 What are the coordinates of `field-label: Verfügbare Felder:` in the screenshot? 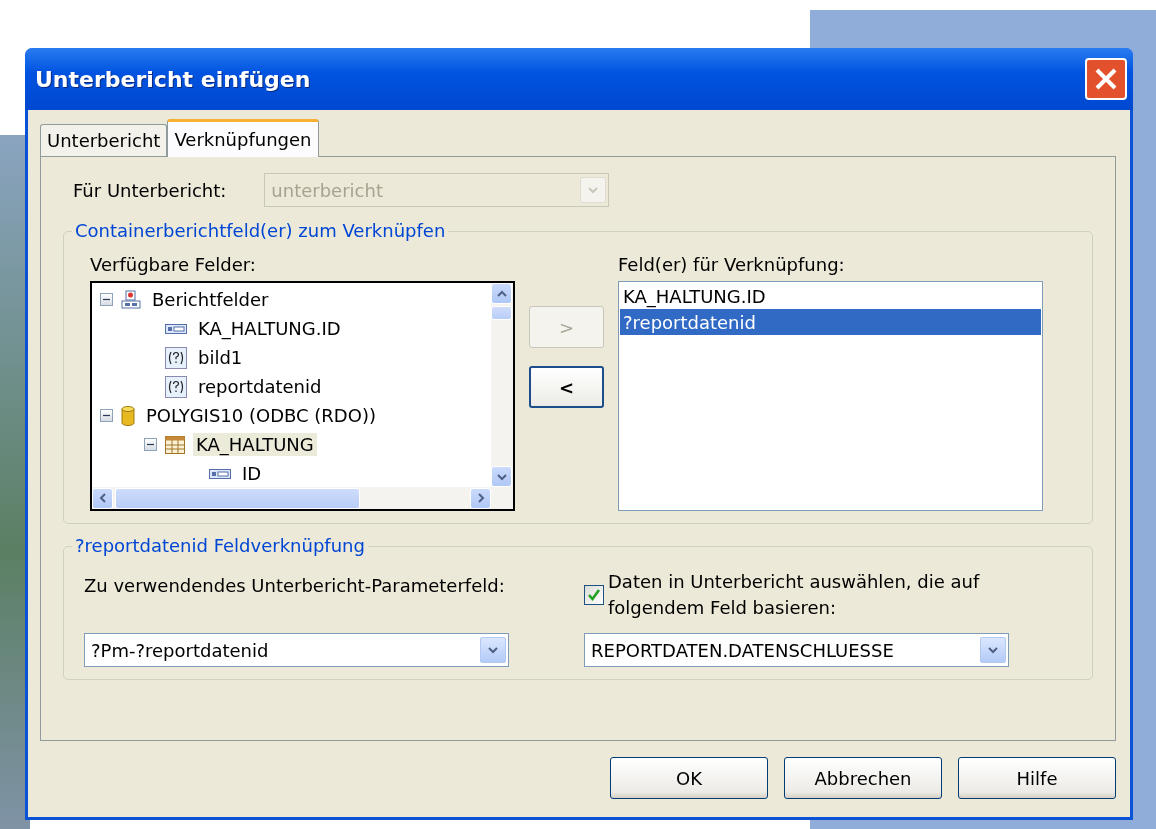 It's located at (173, 264).